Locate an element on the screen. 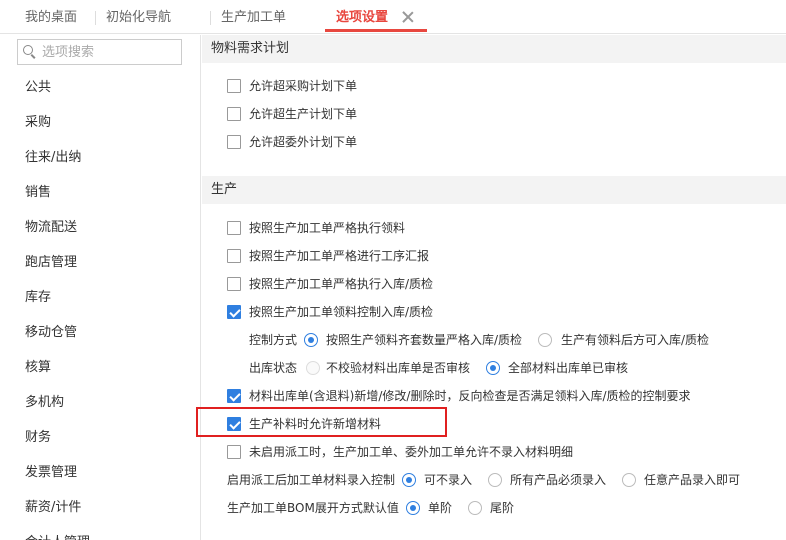 Image resolution: width=786 pixels, height=540 pixels. tab-my-desktop: 我的桌面 is located at coordinates (51, 17).